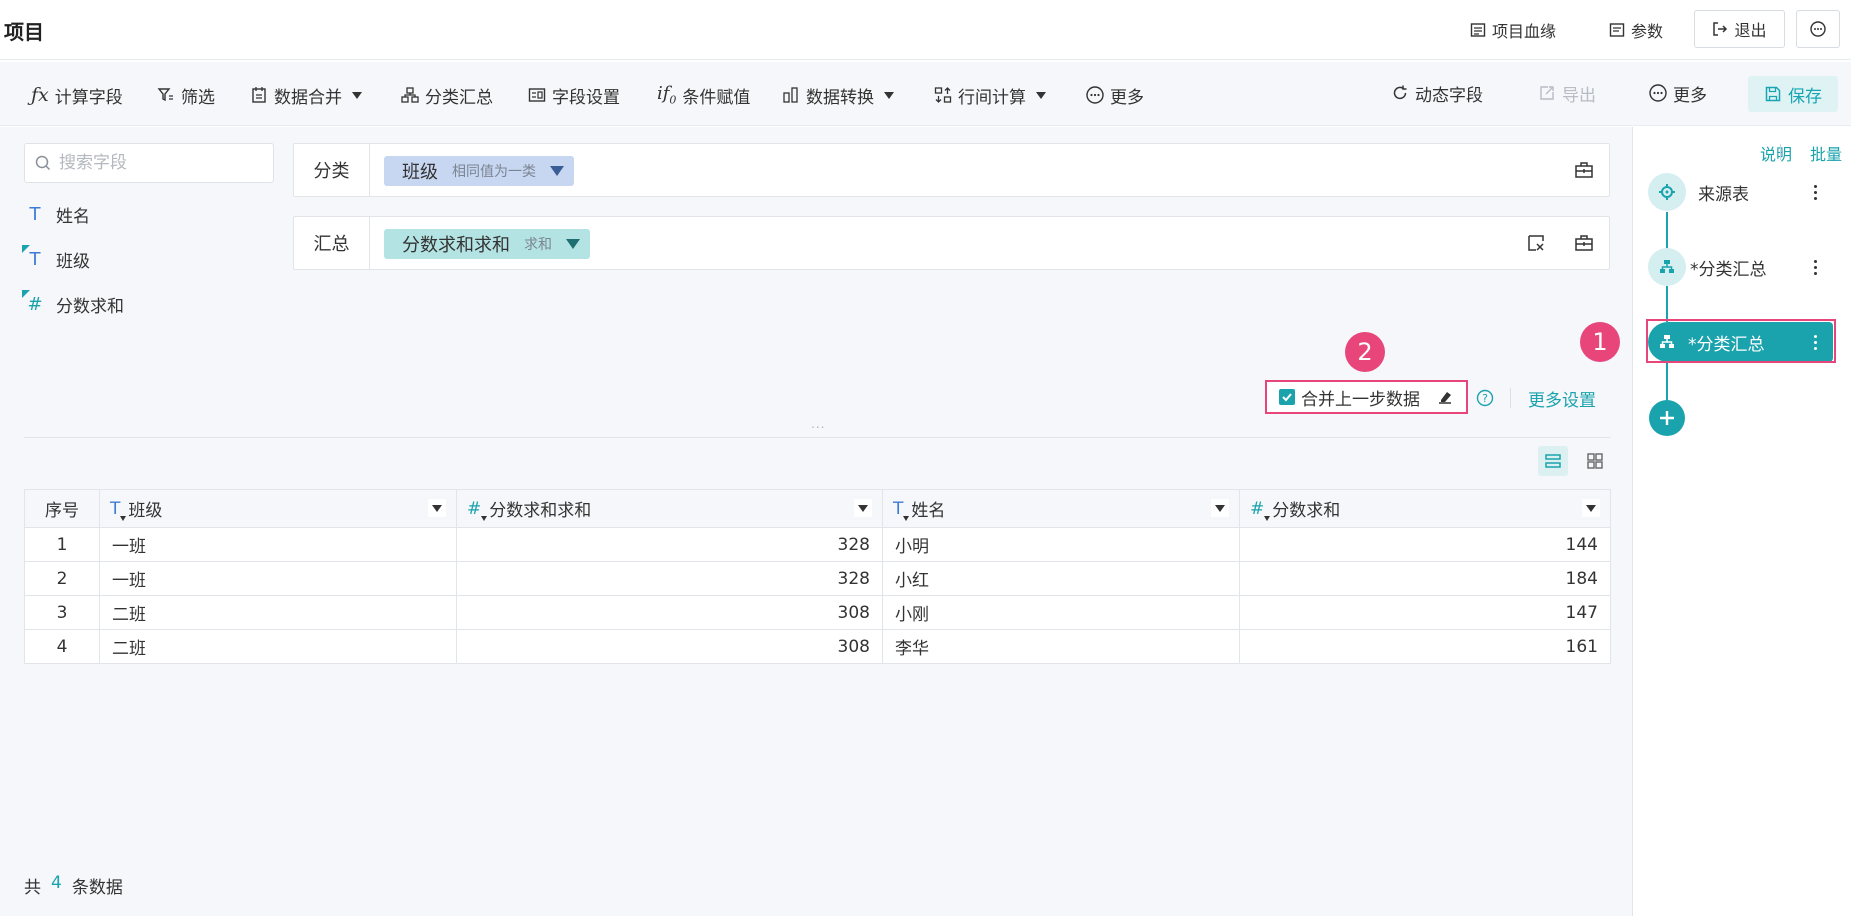 Image resolution: width=1851 pixels, height=916 pixels. I want to click on help-icon: ?, so click(1485, 398).